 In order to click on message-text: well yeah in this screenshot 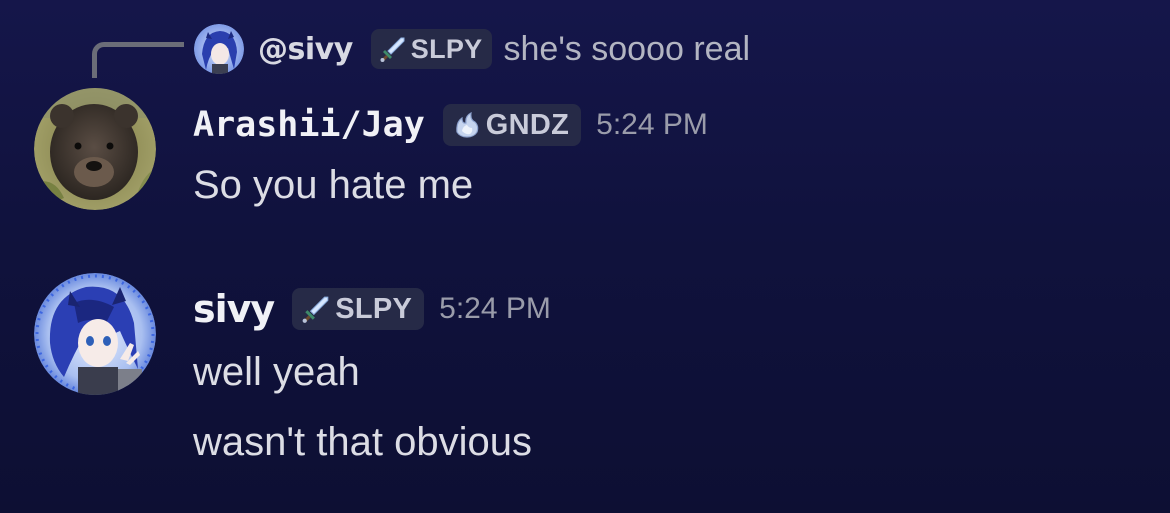, I will do `click(276, 372)`.